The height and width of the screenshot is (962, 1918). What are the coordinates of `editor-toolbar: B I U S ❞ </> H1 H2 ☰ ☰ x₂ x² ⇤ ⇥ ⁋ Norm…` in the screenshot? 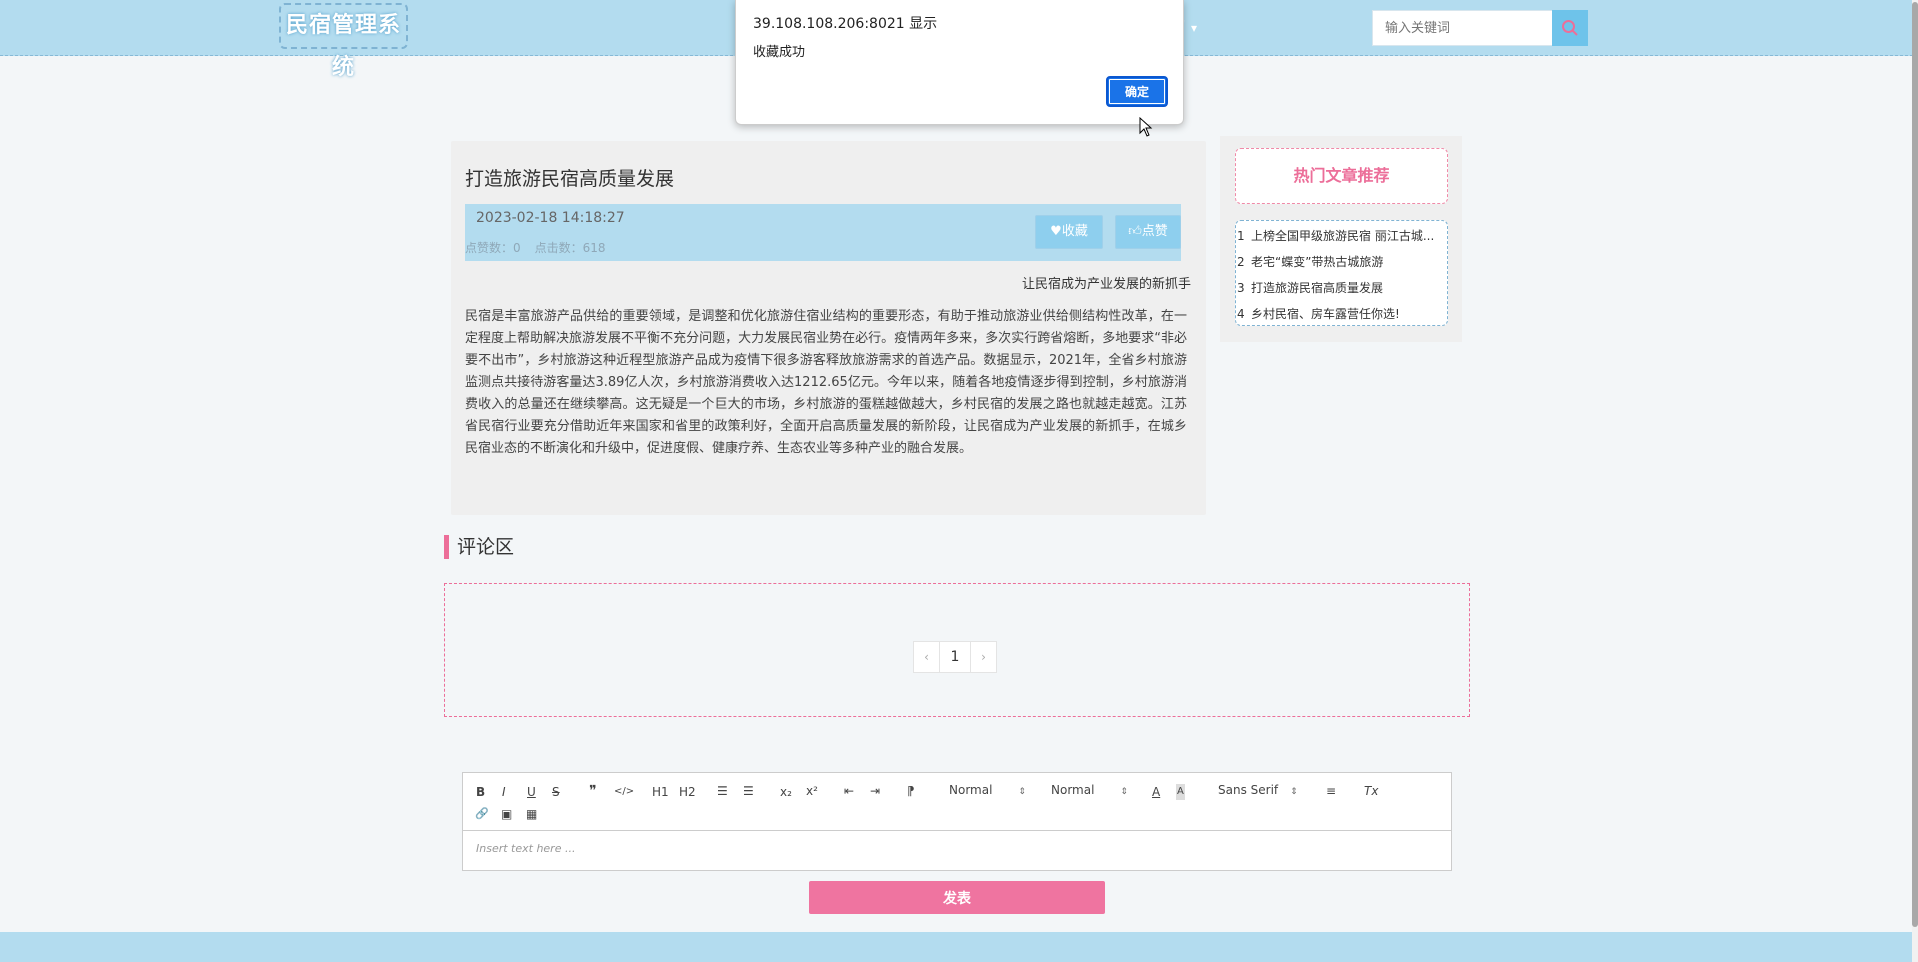 It's located at (957, 801).